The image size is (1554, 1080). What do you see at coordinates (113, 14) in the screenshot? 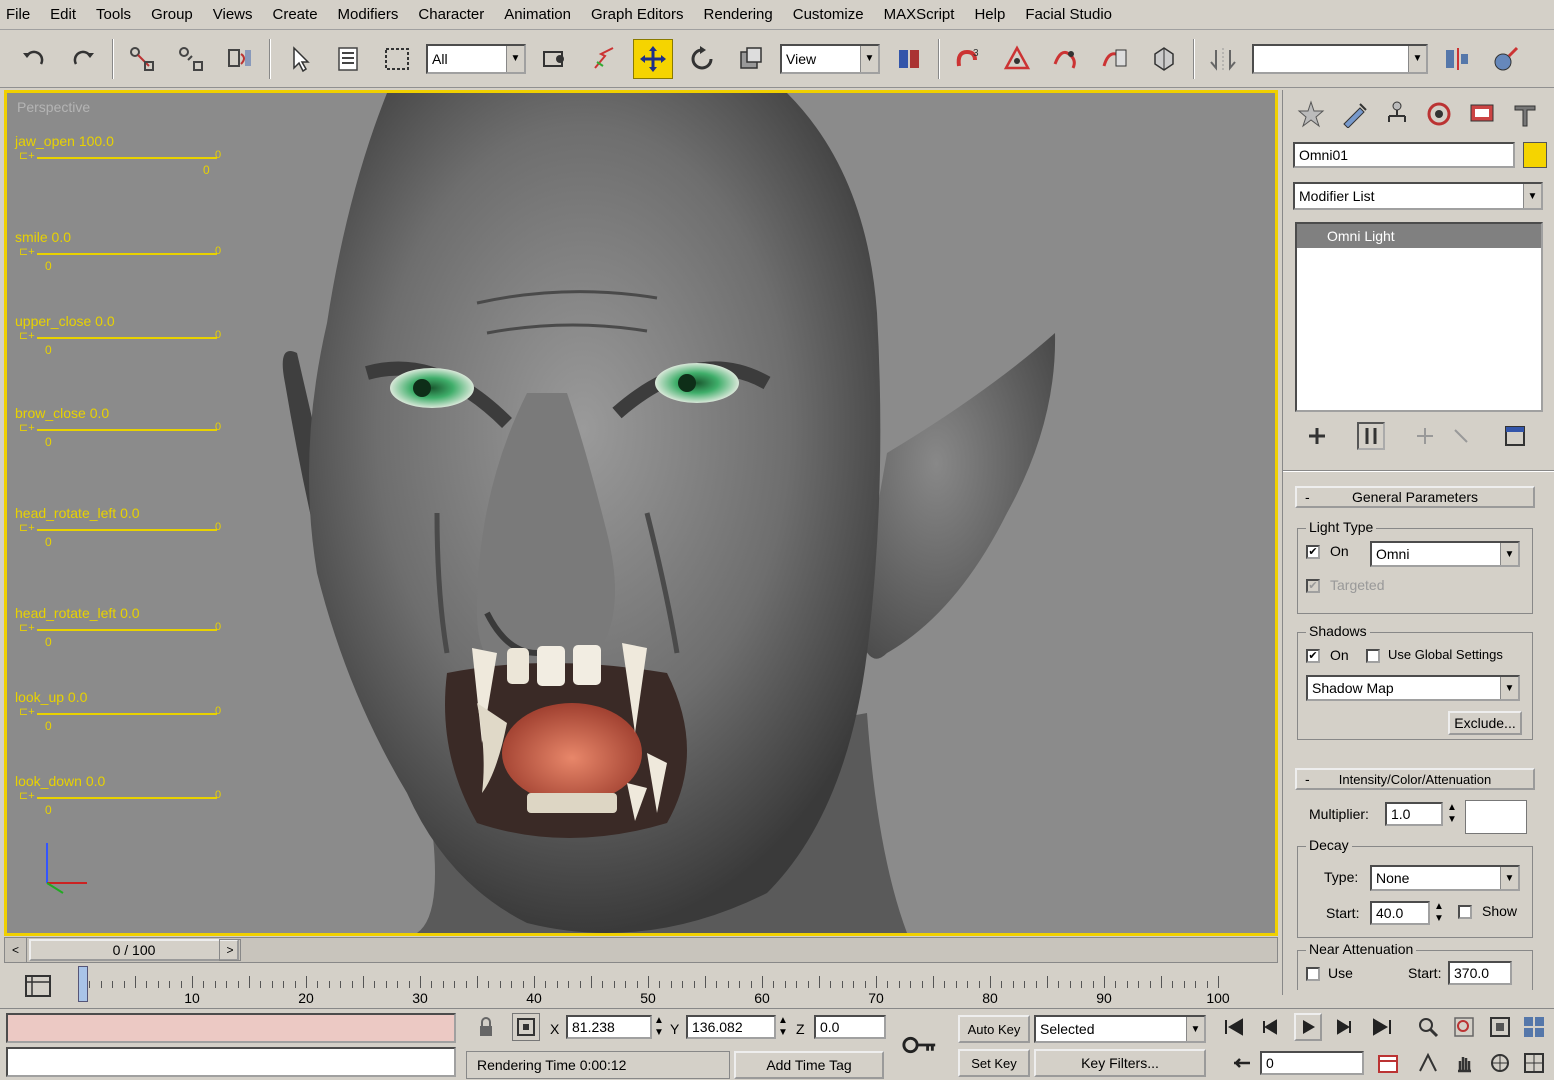
I see `menu-tools: Tools` at bounding box center [113, 14].